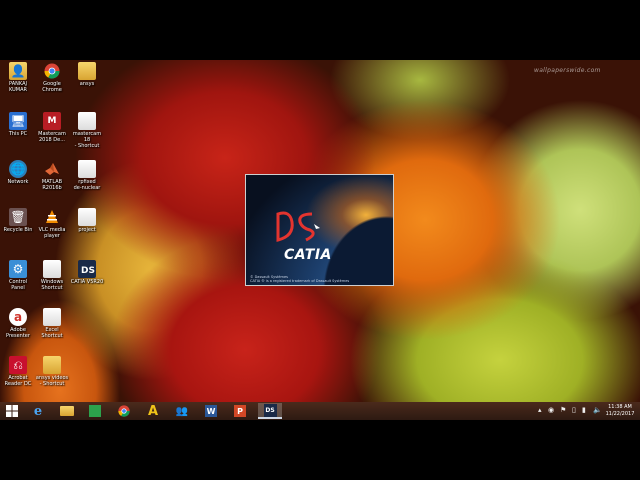 The height and width of the screenshot is (480, 640). Describe the element at coordinates (18, 121) in the screenshot. I see `this-pc-icon: 🖥` at that location.